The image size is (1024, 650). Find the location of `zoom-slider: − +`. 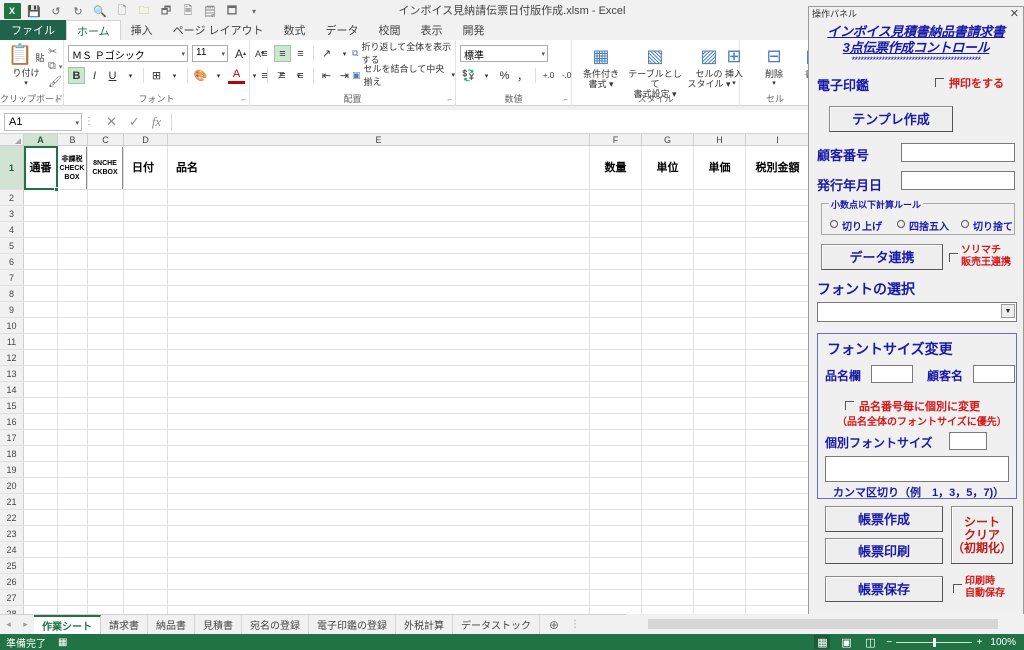

zoom-slider: − + is located at coordinates (934, 642).